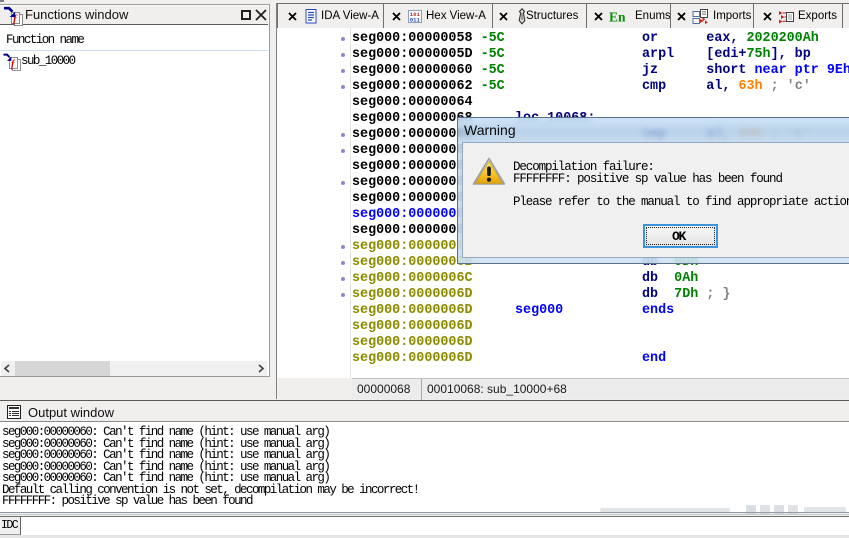 Image resolution: width=849 pixels, height=538 pixels. I want to click on svg-text: En, so click(617, 17).